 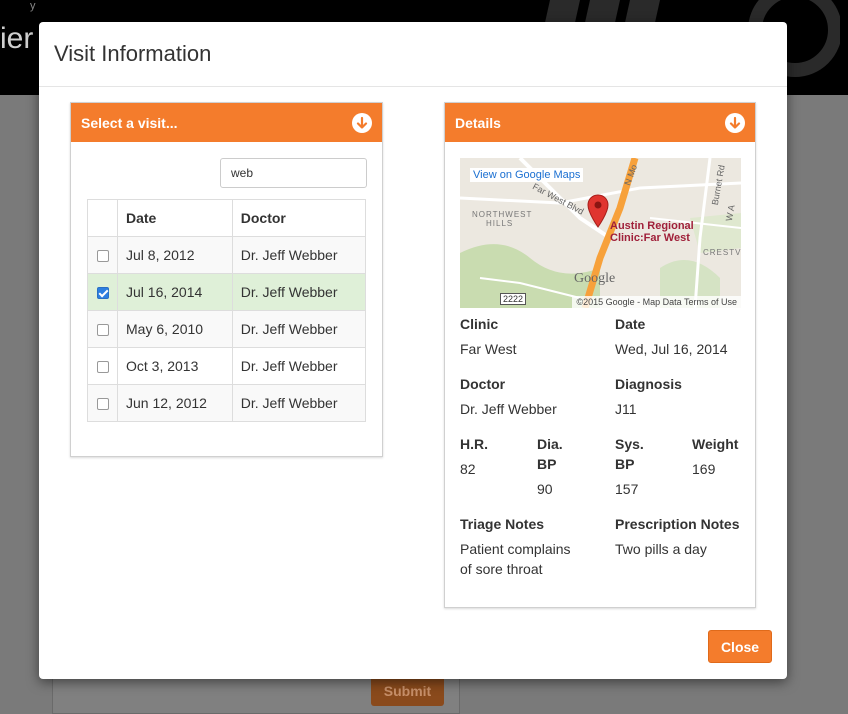 I want to click on details-panel-heading: Details, so click(x=600, y=122).